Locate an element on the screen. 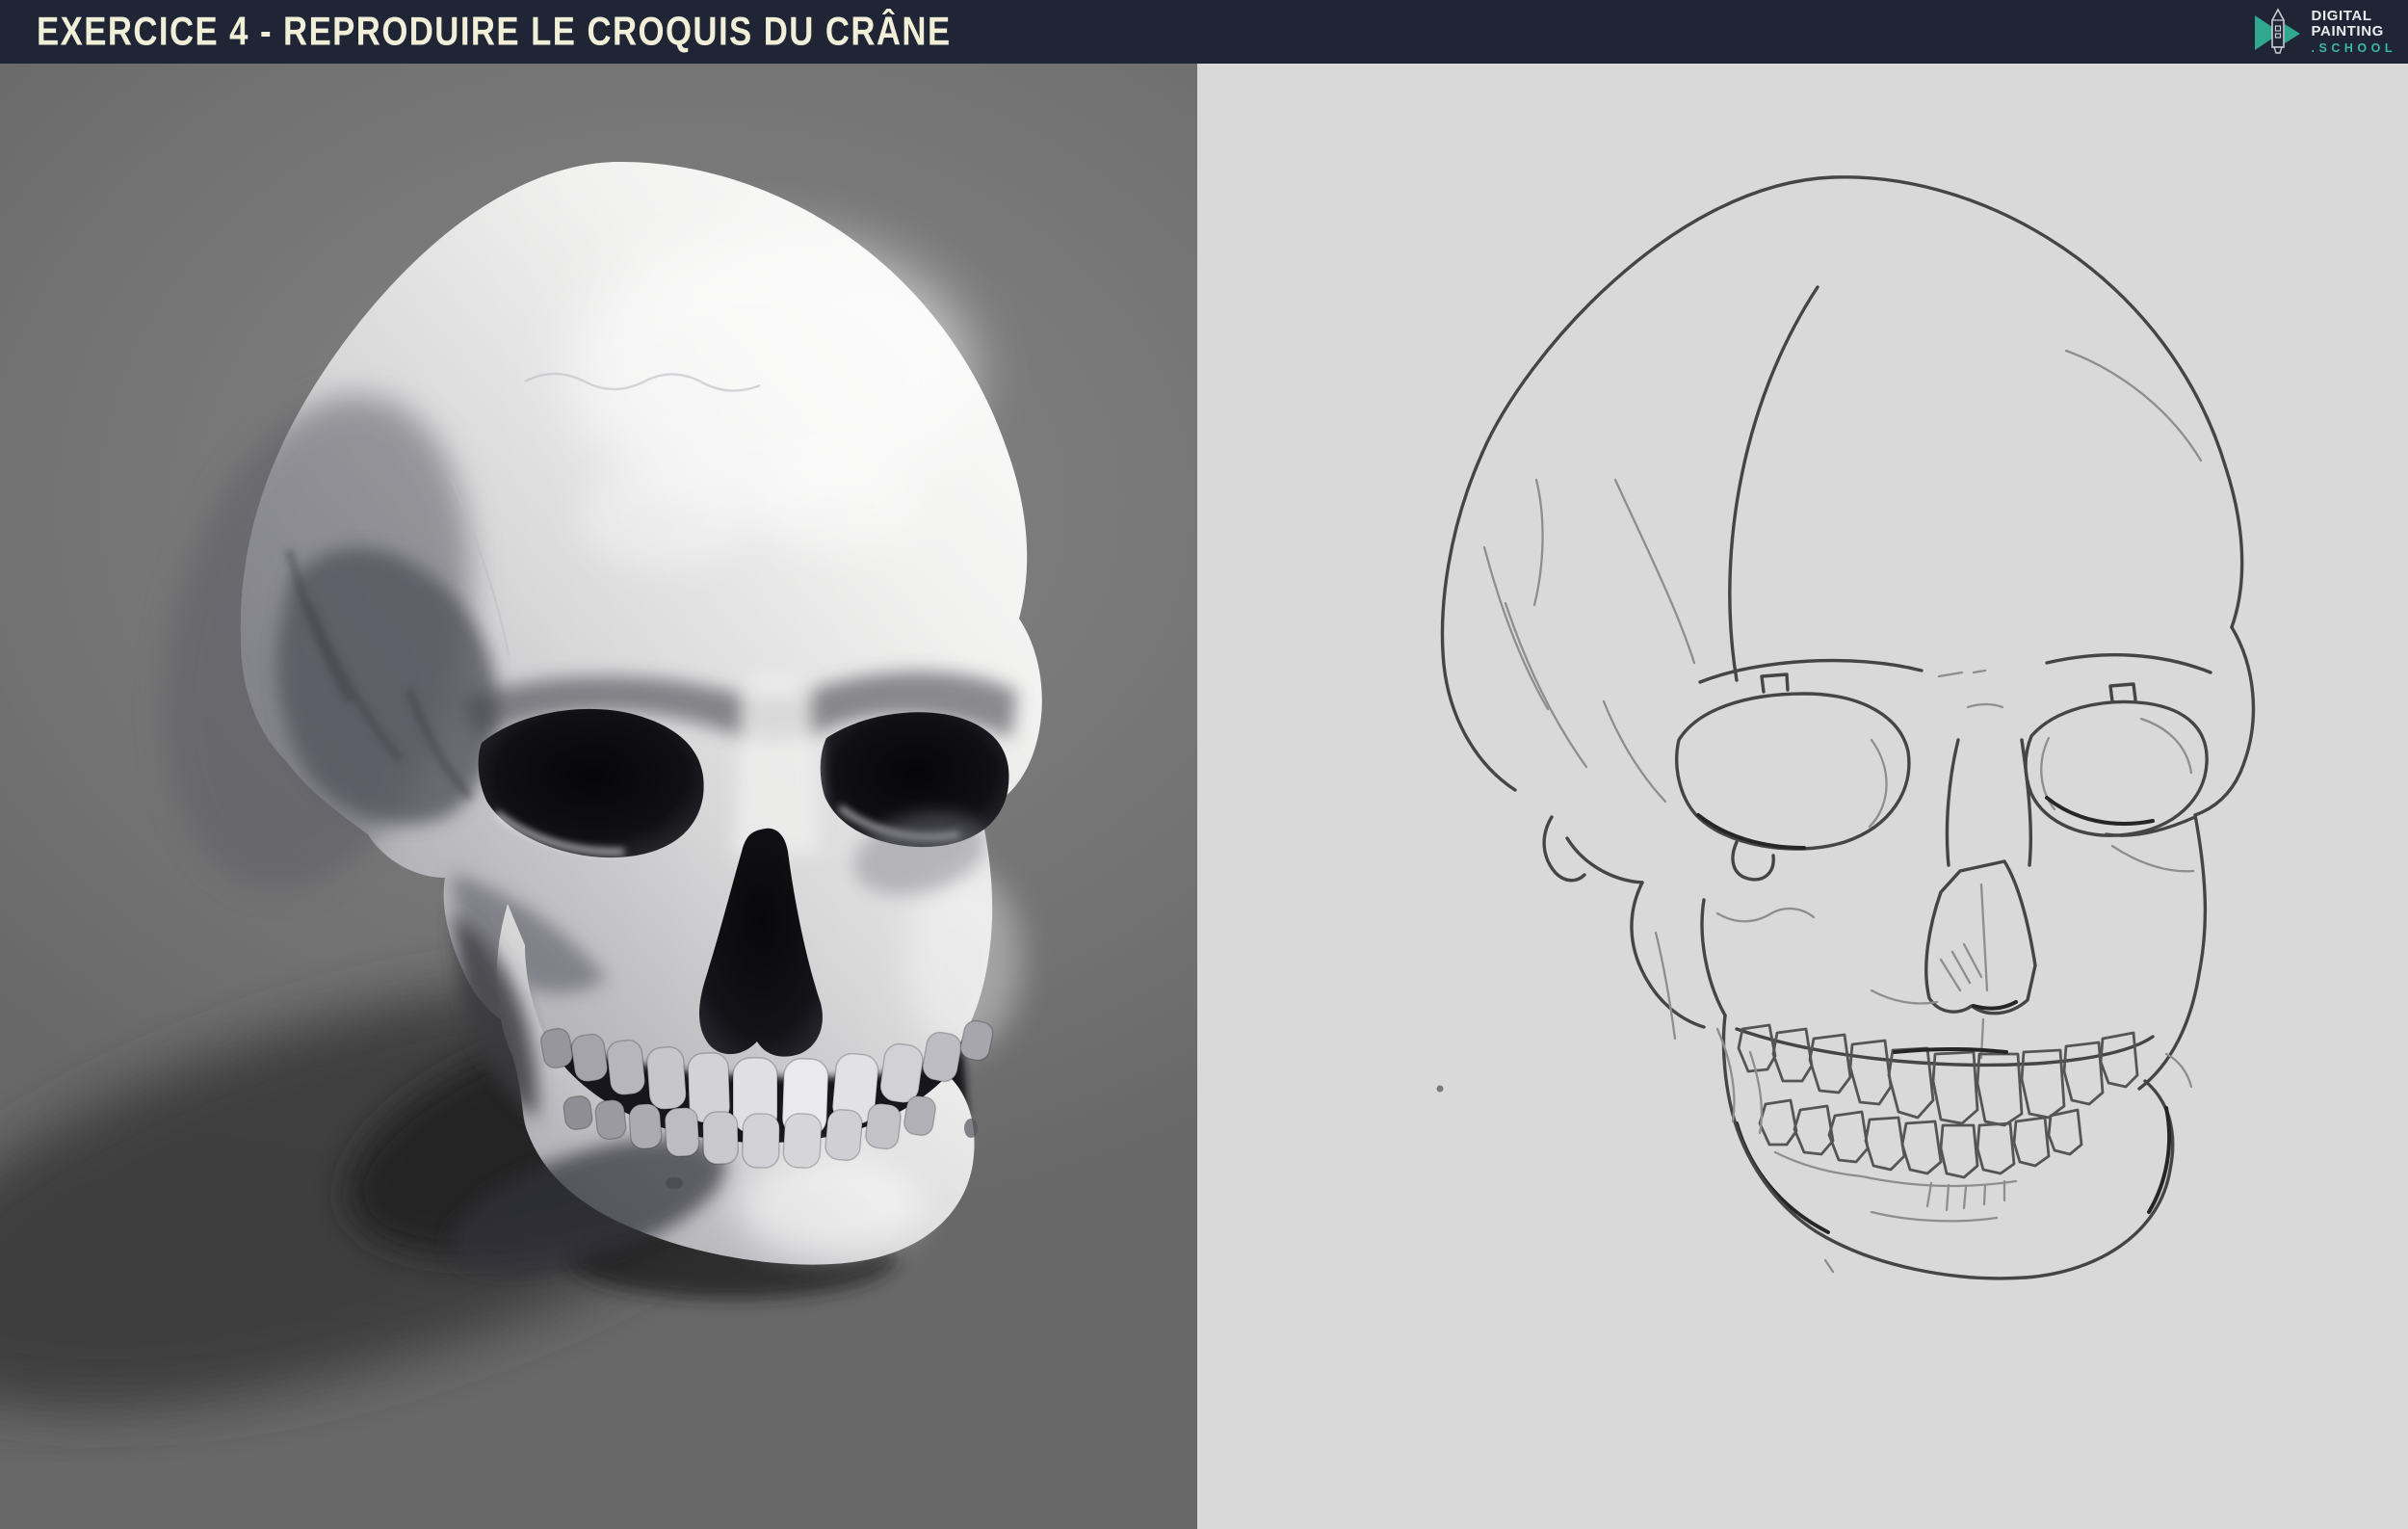 Image resolution: width=2408 pixels, height=1529 pixels. digital-painting-school-logo: DIGITAL PAINTING .SCHOOL is located at coordinates (2324, 32).